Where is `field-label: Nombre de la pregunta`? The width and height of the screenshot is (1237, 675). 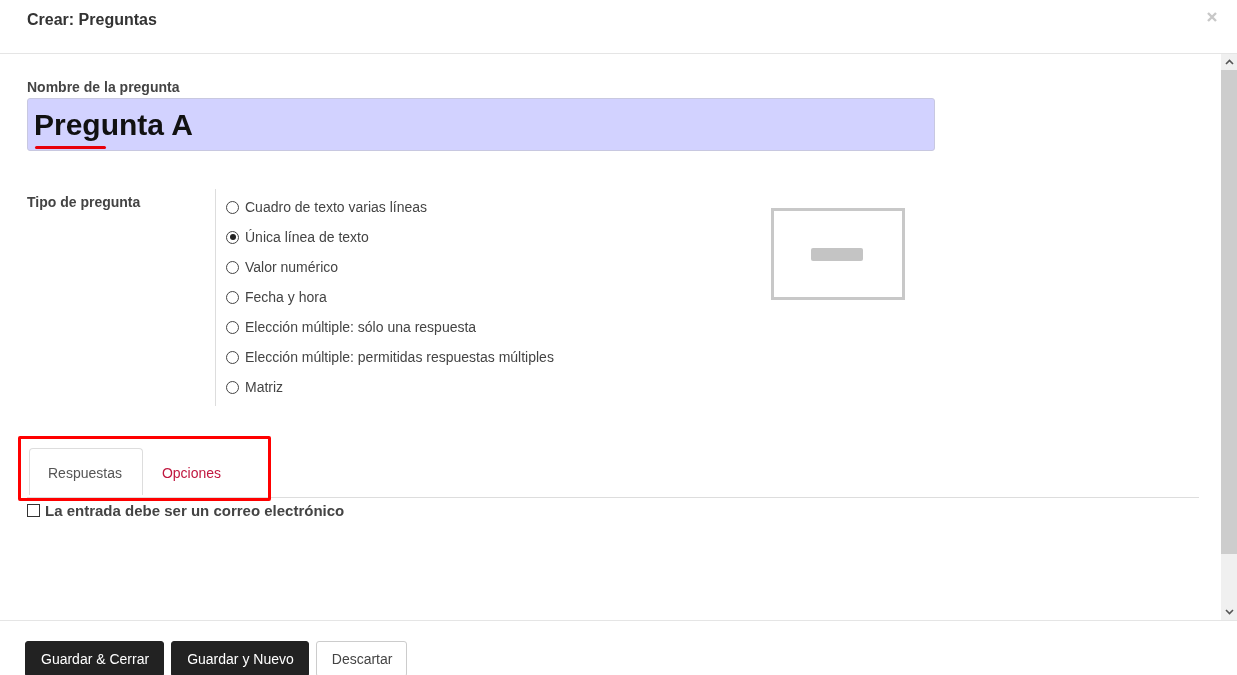 field-label: Nombre de la pregunta is located at coordinates (104, 87).